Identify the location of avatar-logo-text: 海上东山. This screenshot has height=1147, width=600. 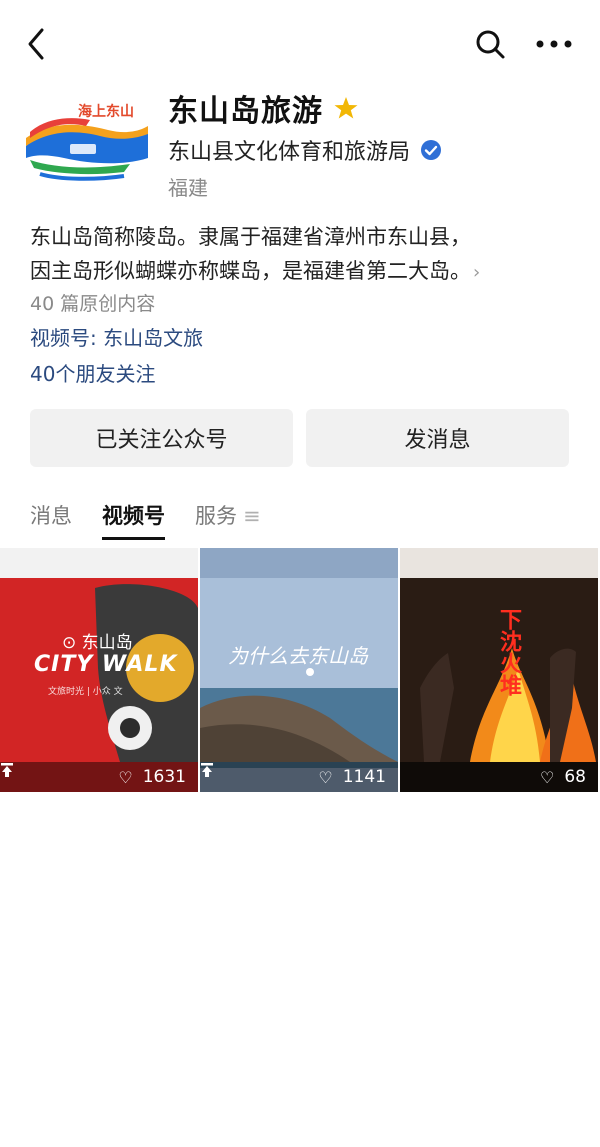
(106, 111).